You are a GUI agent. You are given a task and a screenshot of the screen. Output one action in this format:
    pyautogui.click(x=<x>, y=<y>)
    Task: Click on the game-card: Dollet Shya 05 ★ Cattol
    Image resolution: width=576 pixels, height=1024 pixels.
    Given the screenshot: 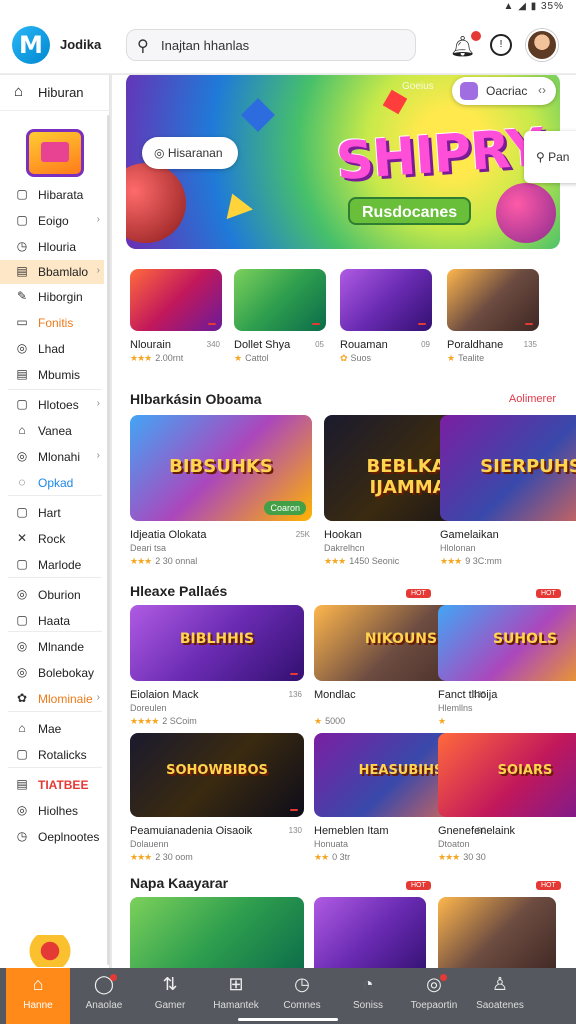 What is the action you would take?
    pyautogui.click(x=280, y=323)
    